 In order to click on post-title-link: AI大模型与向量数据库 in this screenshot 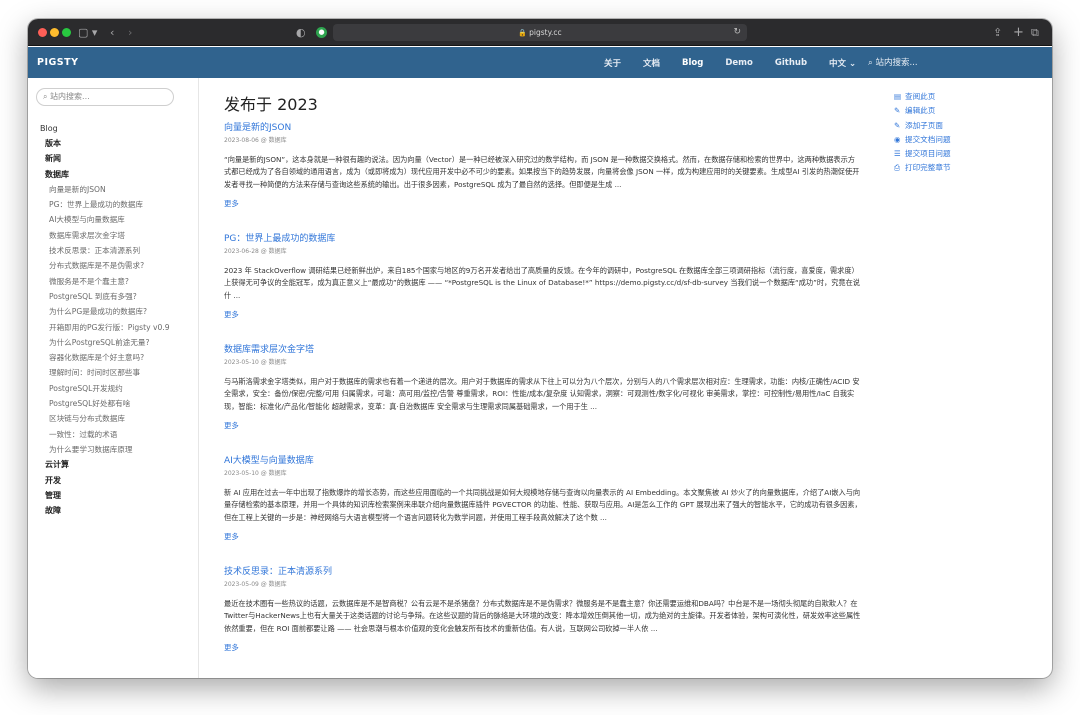, I will do `click(543, 461)`.